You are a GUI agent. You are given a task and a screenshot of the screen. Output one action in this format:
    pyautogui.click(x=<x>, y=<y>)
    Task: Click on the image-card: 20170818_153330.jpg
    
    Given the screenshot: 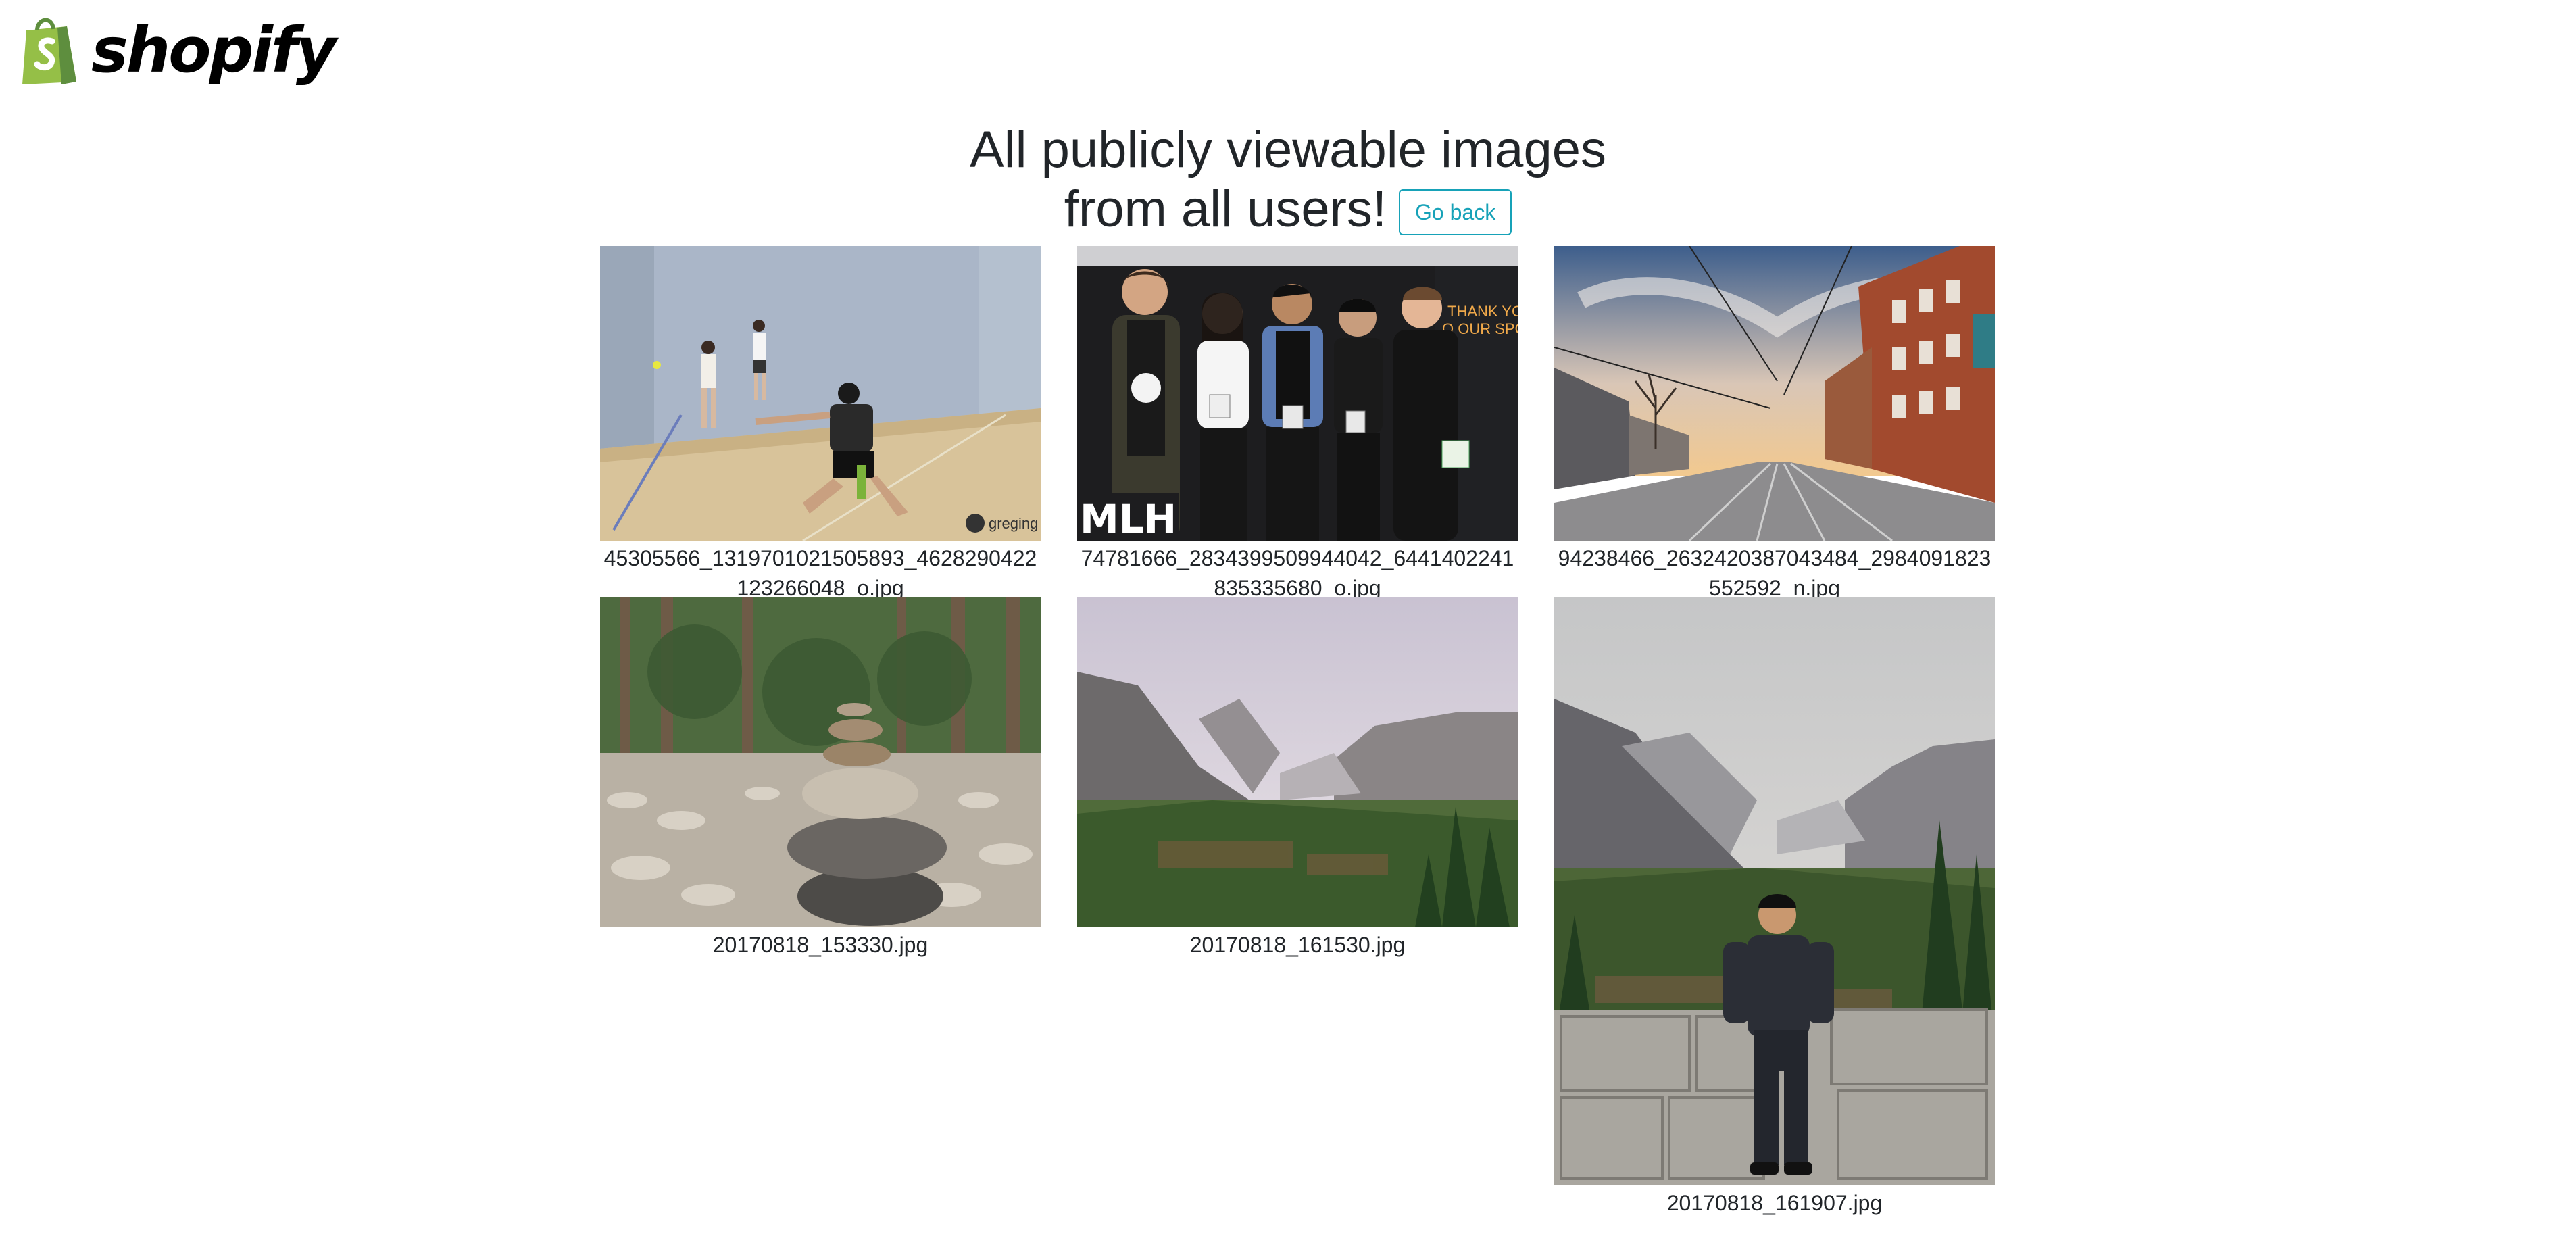 What is the action you would take?
    pyautogui.click(x=821, y=778)
    